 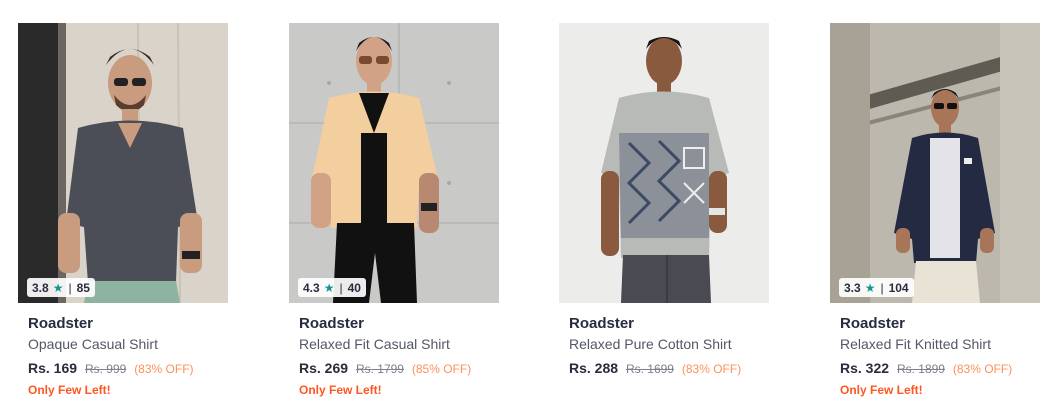 I want to click on price-row: Rs. 269 Rs. 1799 (85% OFF), so click(x=399, y=368).